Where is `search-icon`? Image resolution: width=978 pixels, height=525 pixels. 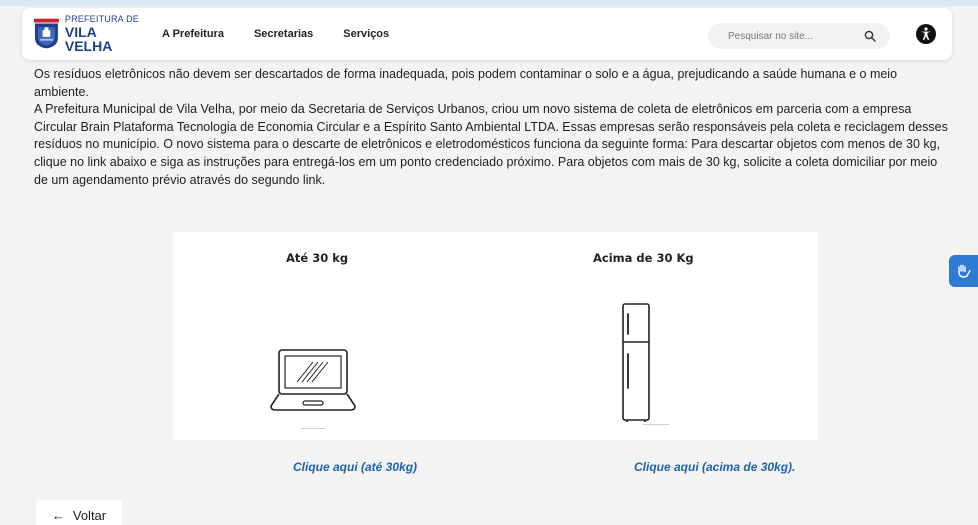
search-icon is located at coordinates (870, 36).